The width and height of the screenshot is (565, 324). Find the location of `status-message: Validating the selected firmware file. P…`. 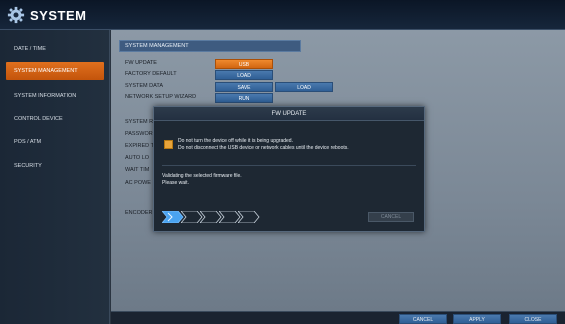

status-message: Validating the selected firmware file. P… is located at coordinates (202, 180).